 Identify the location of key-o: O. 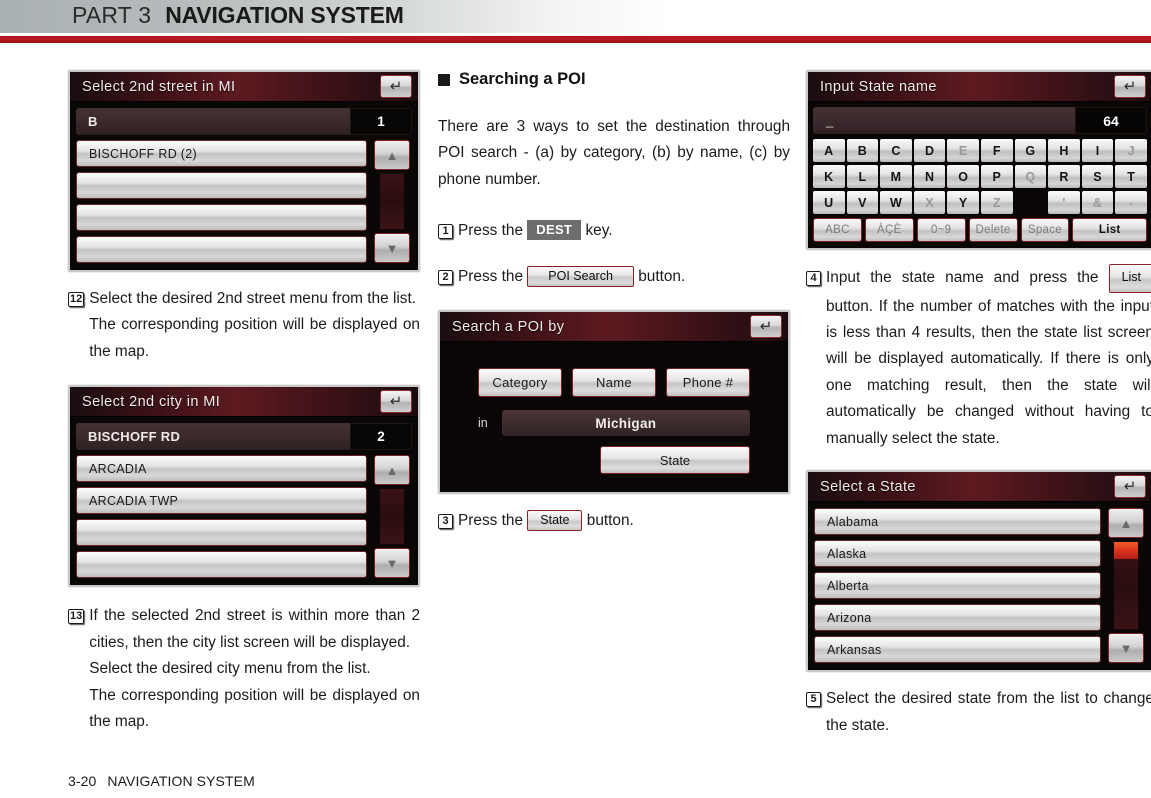
(963, 176).